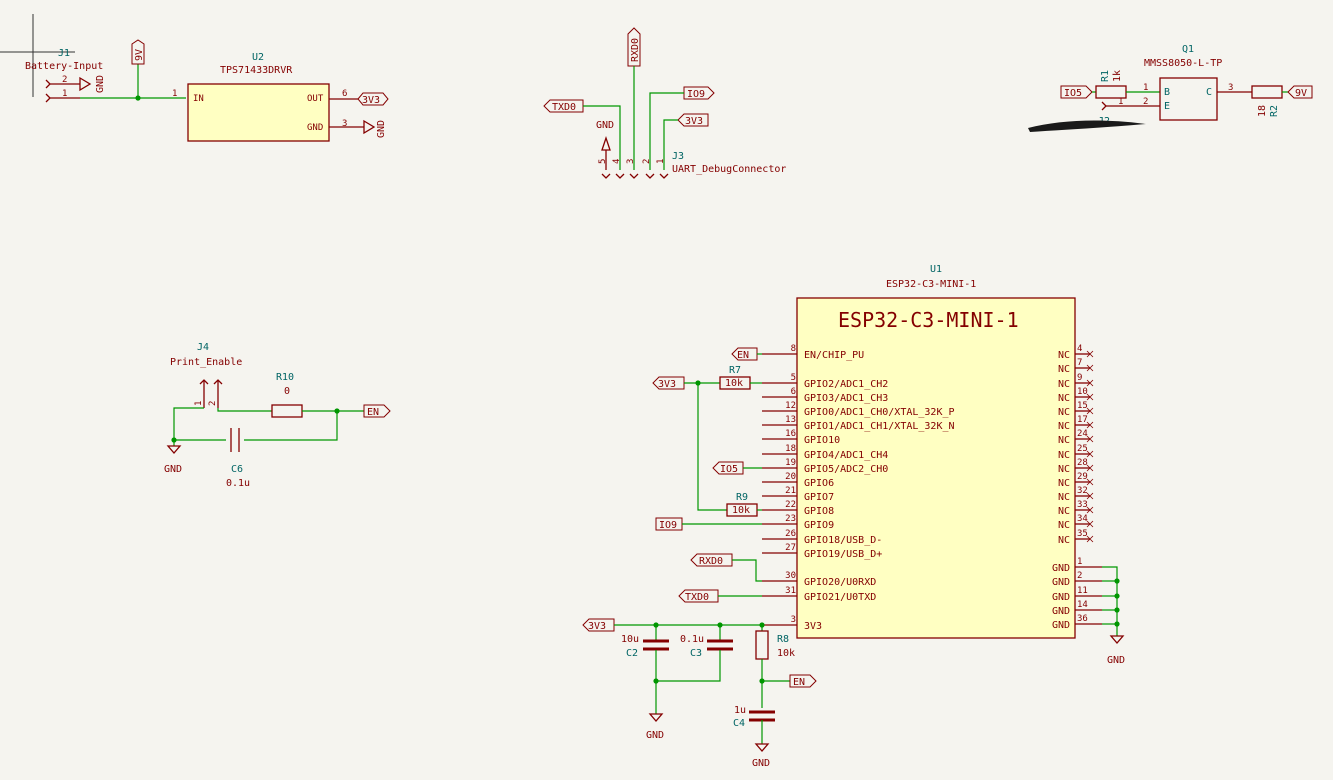 Image resolution: width=1333 pixels, height=780 pixels. I want to click on net-label-rxd0-u1: RXD0, so click(711, 560).